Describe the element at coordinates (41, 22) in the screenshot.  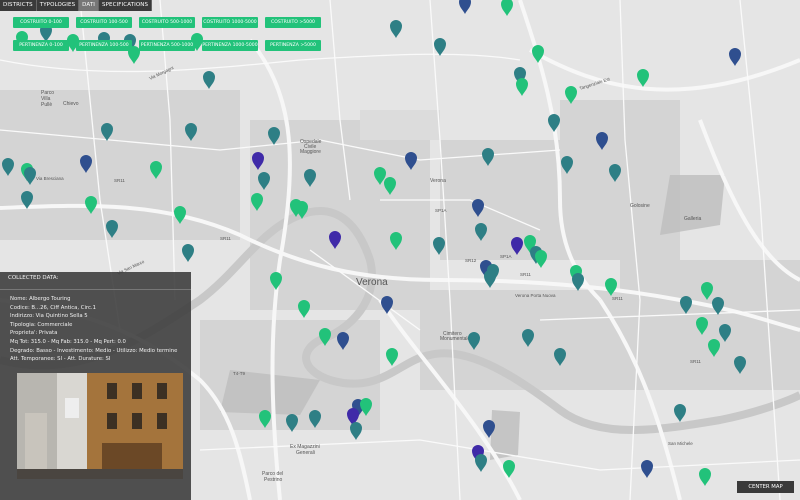
I see `filter-costruito-0-100: COSTRUITO 0-100` at that location.